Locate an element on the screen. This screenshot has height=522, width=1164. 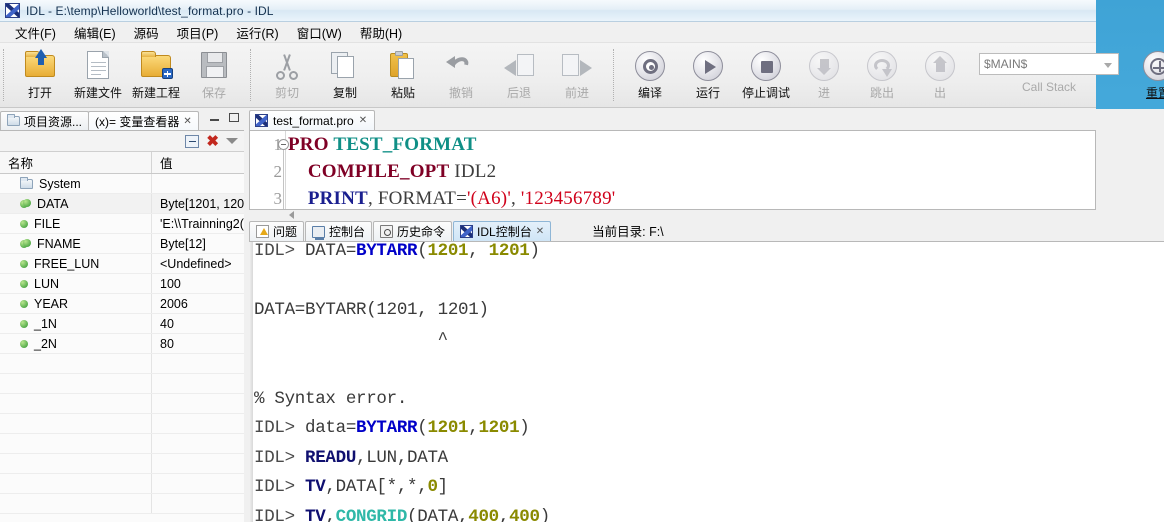
step-in-icon is located at coordinates (824, 65).